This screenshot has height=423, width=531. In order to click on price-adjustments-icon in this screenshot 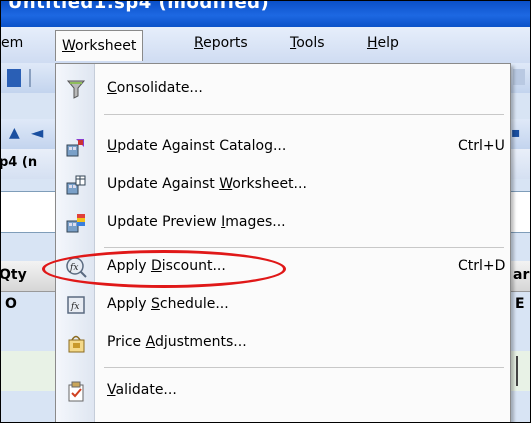, I will do `click(76, 344)`.